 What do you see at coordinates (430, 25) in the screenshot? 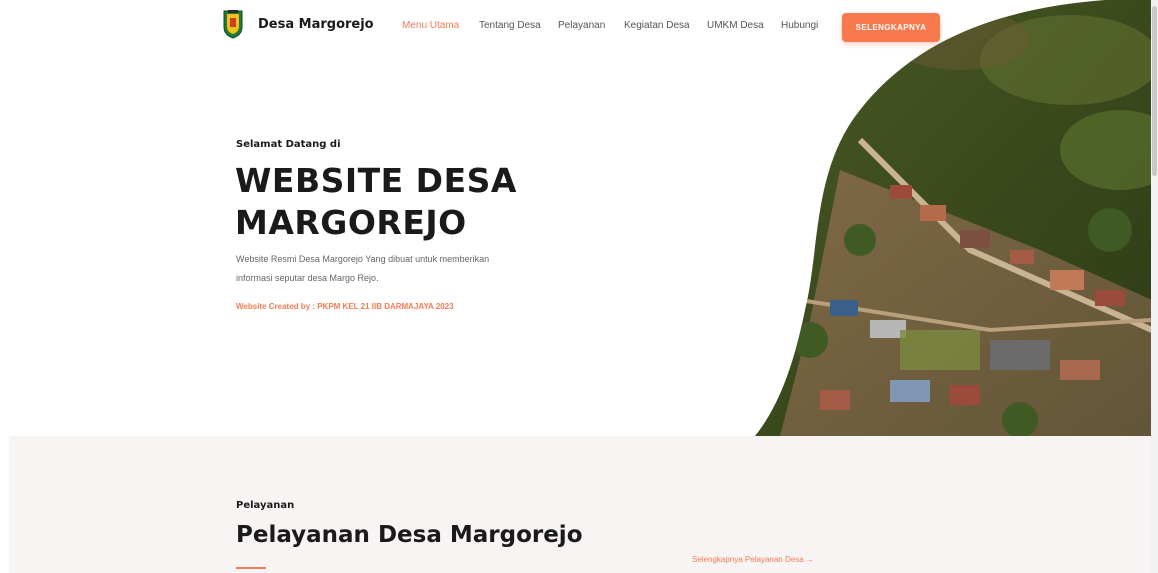
I see `nav-item-menu-utama: Menu Utama` at bounding box center [430, 25].